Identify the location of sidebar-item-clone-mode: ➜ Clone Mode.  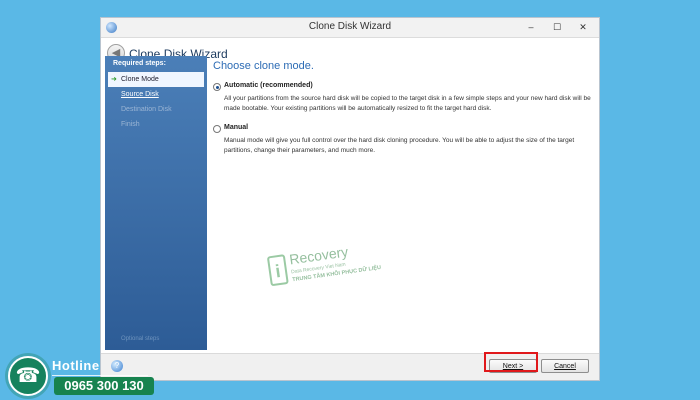
(156, 79).